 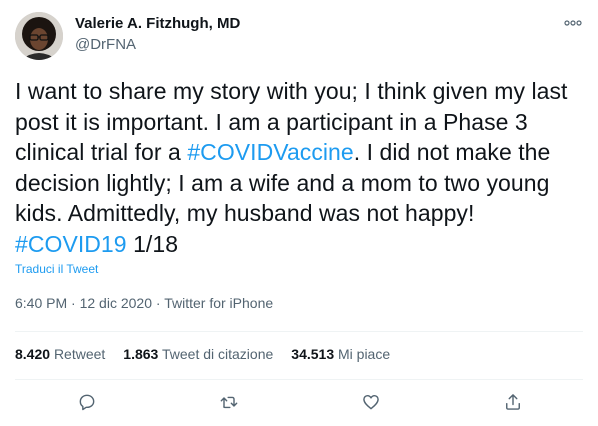 What do you see at coordinates (152, 243) in the screenshot?
I see `tweet-text-segment: 1/18` at bounding box center [152, 243].